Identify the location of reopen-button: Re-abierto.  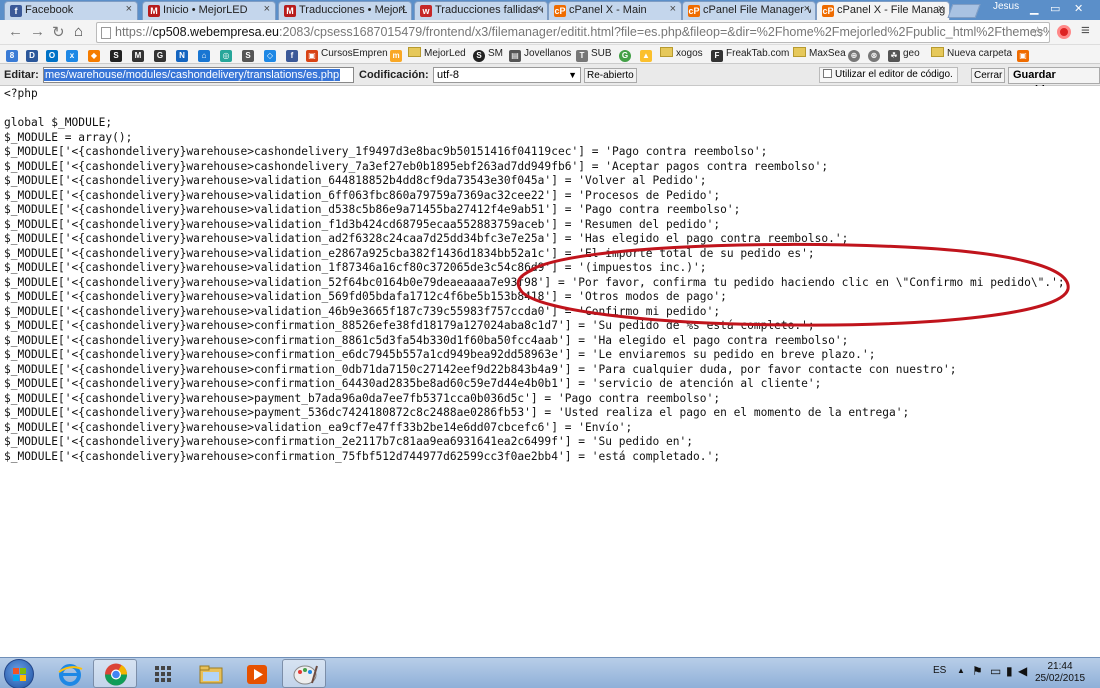
(610, 75).